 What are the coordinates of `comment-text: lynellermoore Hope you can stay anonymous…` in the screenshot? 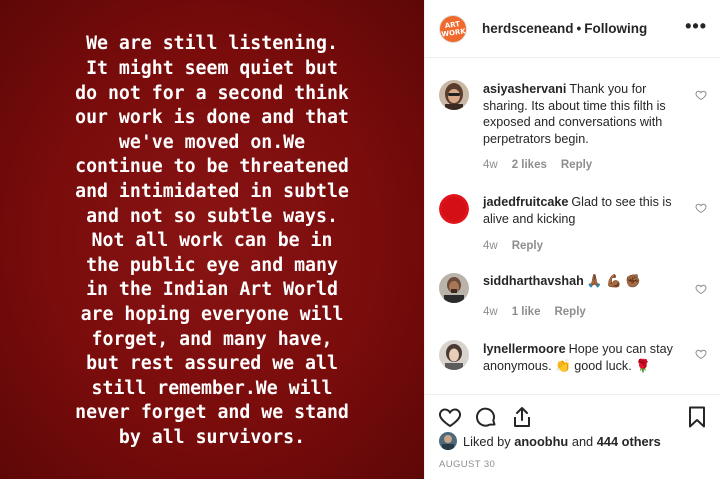 It's located at (583, 357).